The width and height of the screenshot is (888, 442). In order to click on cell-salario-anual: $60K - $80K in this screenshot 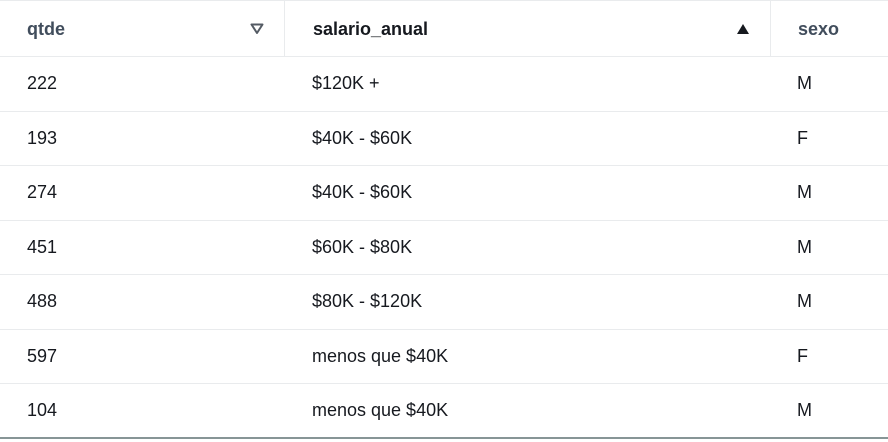, I will do `click(362, 246)`.